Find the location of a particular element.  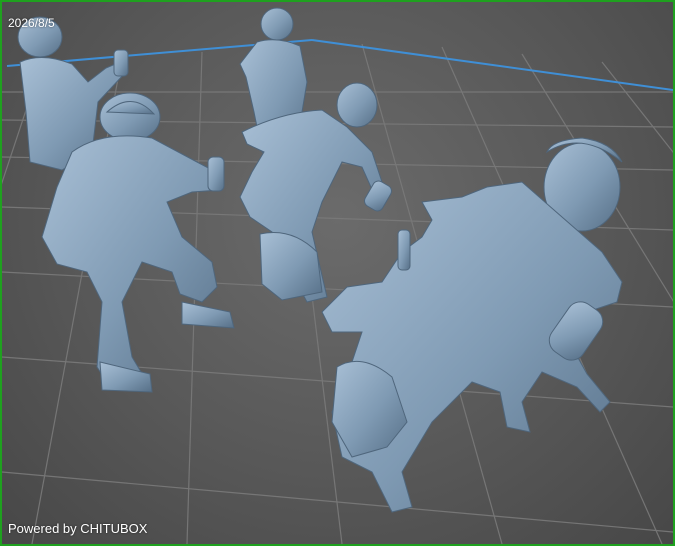

date-label: 2026/8/5 is located at coordinates (31, 23).